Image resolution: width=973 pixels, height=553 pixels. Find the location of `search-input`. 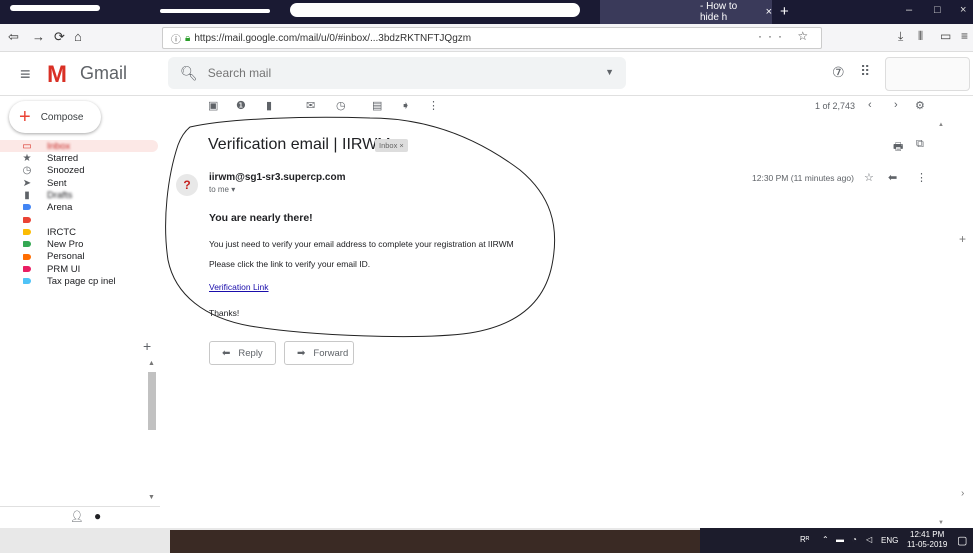

search-input is located at coordinates (397, 73).